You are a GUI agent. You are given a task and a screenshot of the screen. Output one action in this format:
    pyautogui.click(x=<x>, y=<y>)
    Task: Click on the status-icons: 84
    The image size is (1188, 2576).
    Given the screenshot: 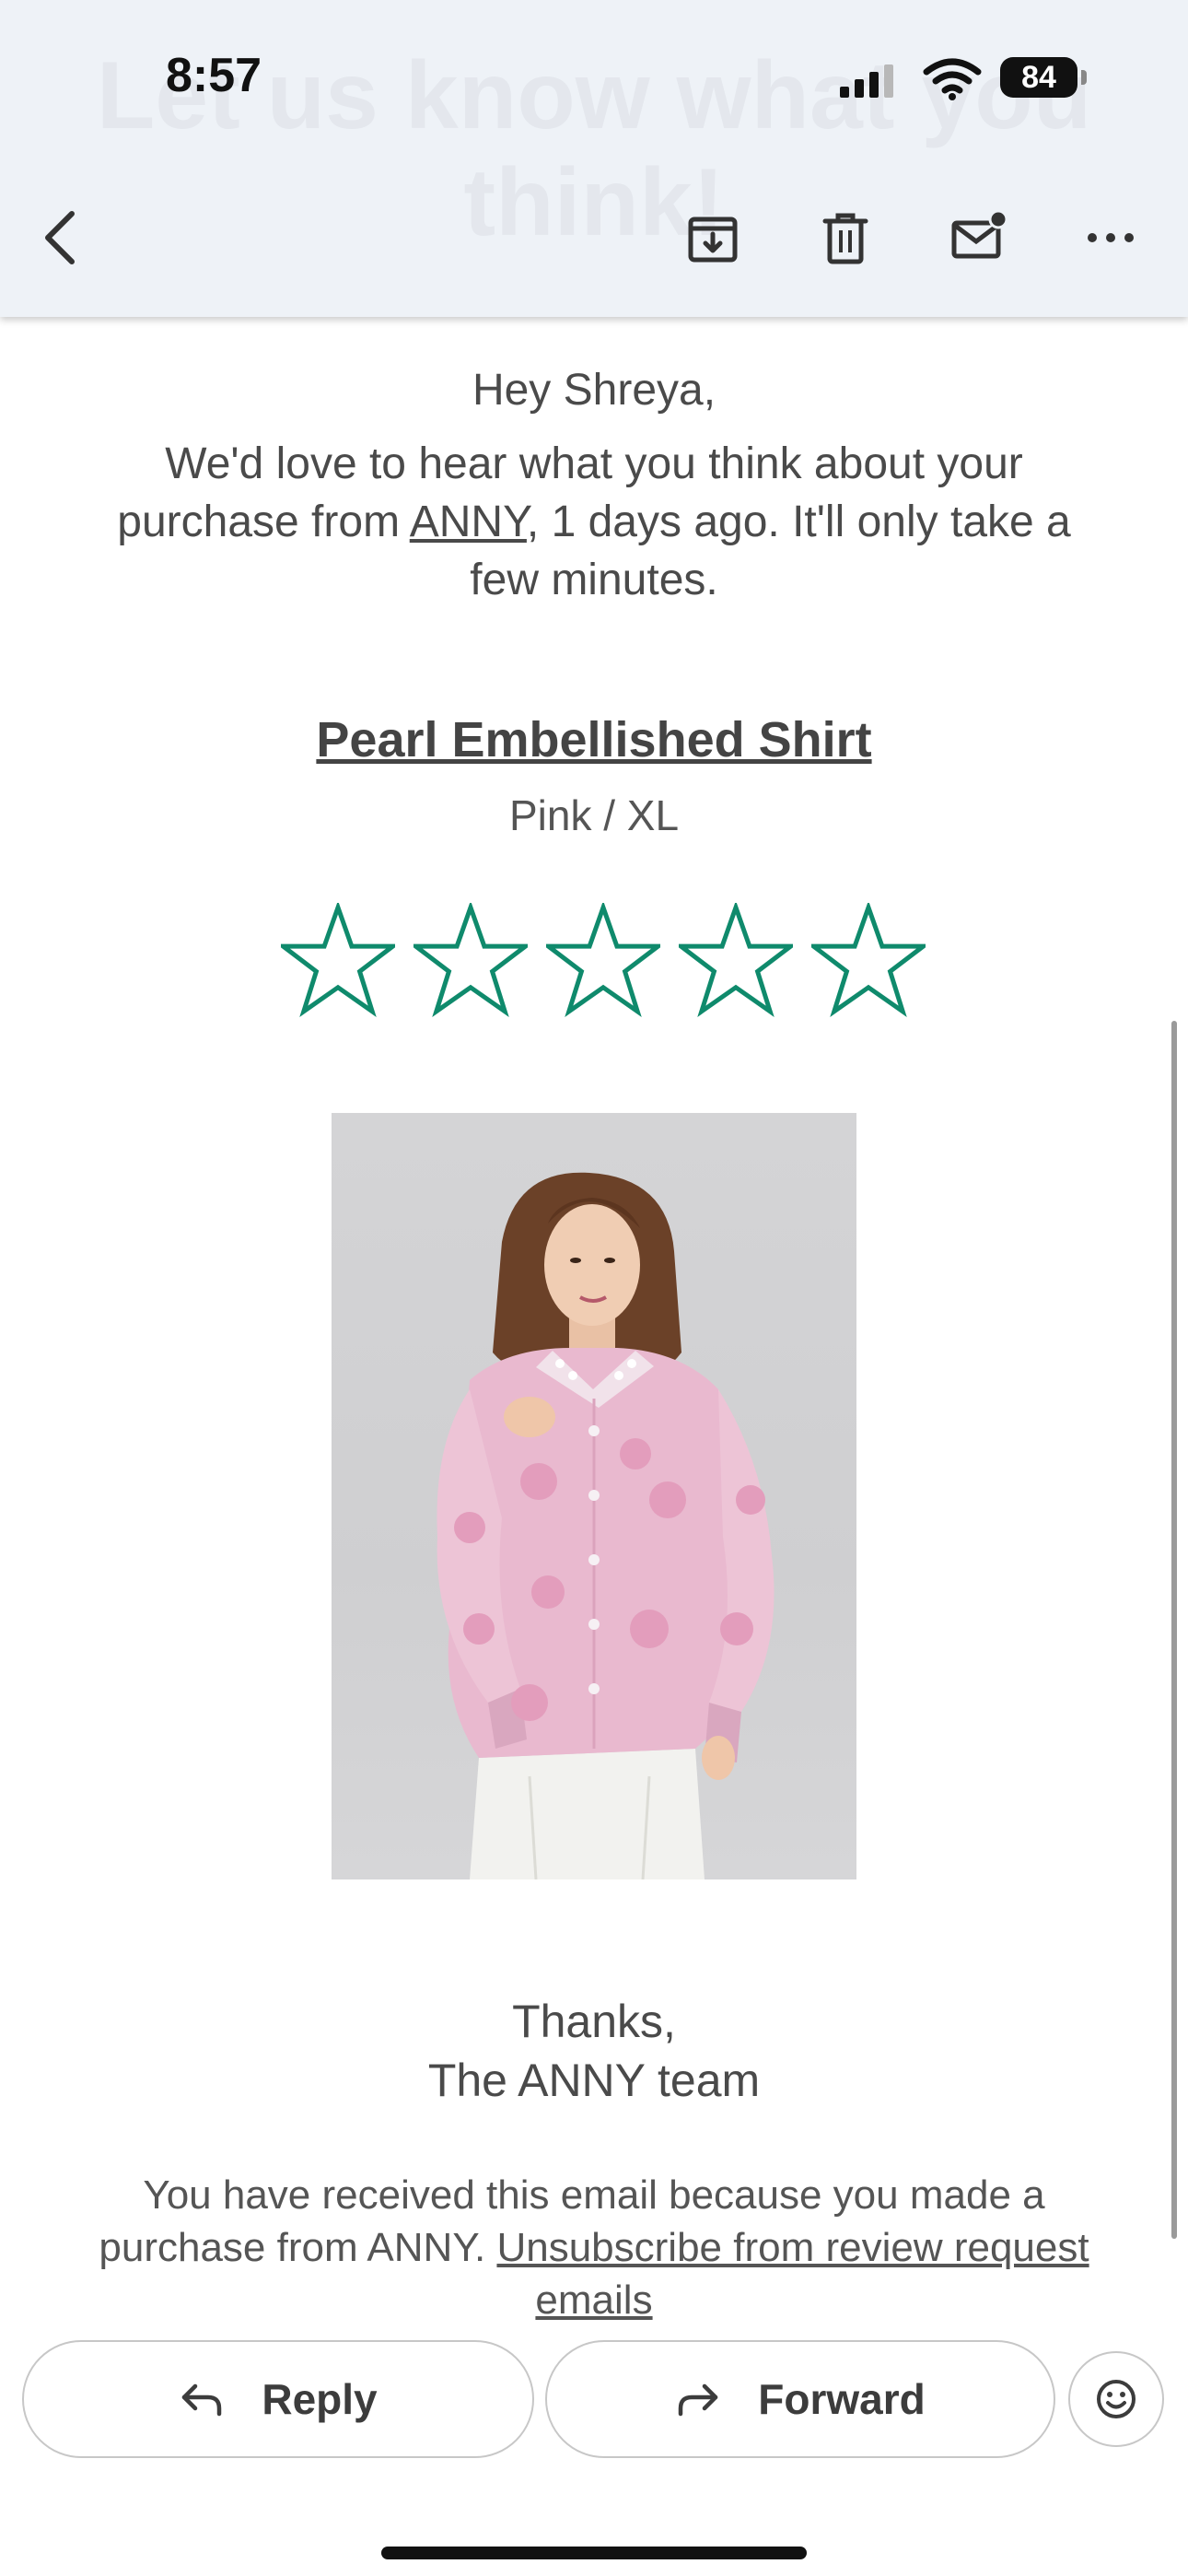 What is the action you would take?
    pyautogui.click(x=962, y=79)
    